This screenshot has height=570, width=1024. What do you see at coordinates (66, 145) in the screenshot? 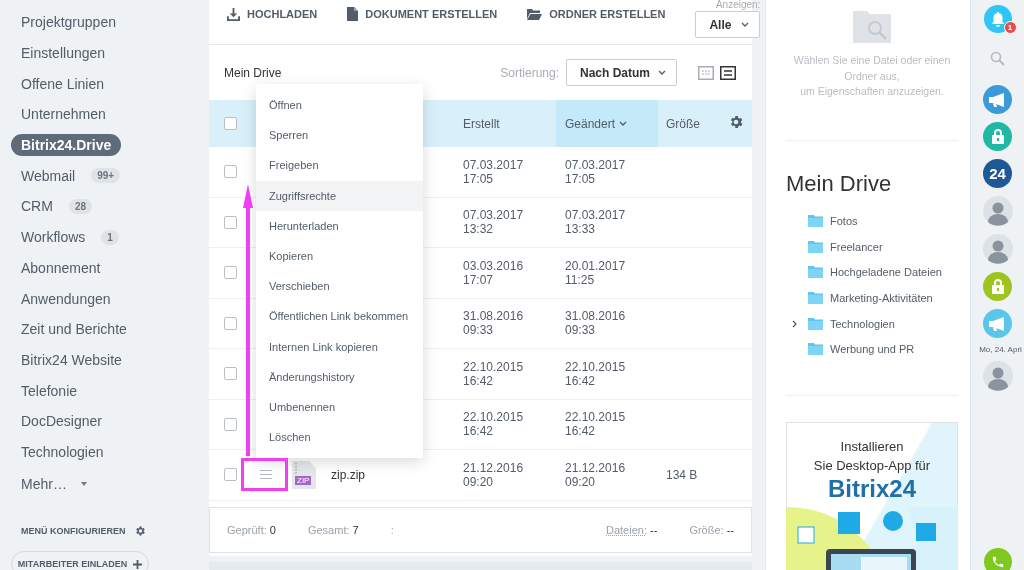
I see `sidebar-item: Bitrix24.Drive` at bounding box center [66, 145].